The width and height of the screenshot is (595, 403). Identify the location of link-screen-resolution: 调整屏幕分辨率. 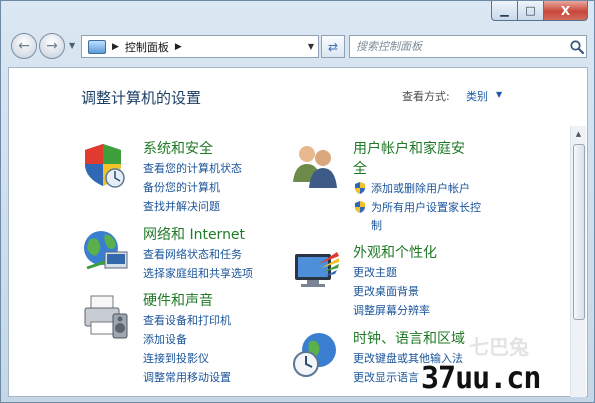
(391, 310).